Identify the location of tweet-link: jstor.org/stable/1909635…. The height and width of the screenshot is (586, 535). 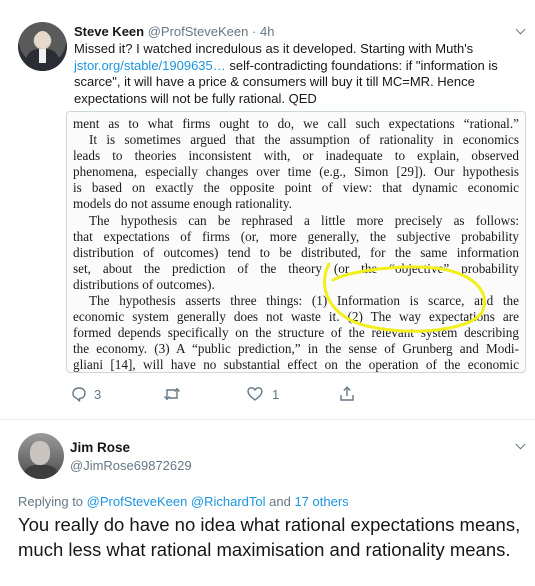
(150, 65).